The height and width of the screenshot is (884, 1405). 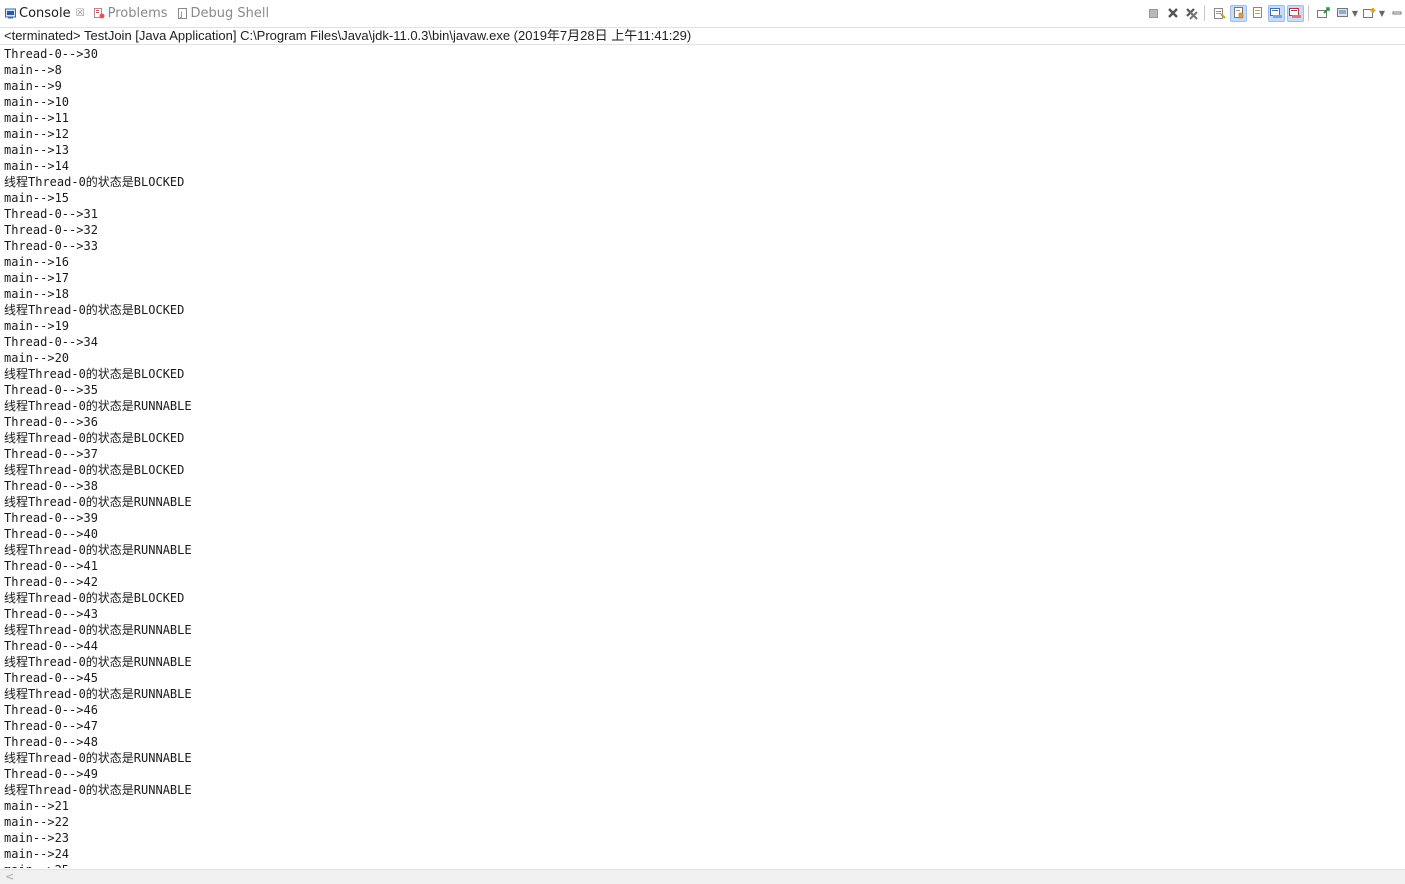 I want to click on console-line: main-->24, so click(x=37, y=854).